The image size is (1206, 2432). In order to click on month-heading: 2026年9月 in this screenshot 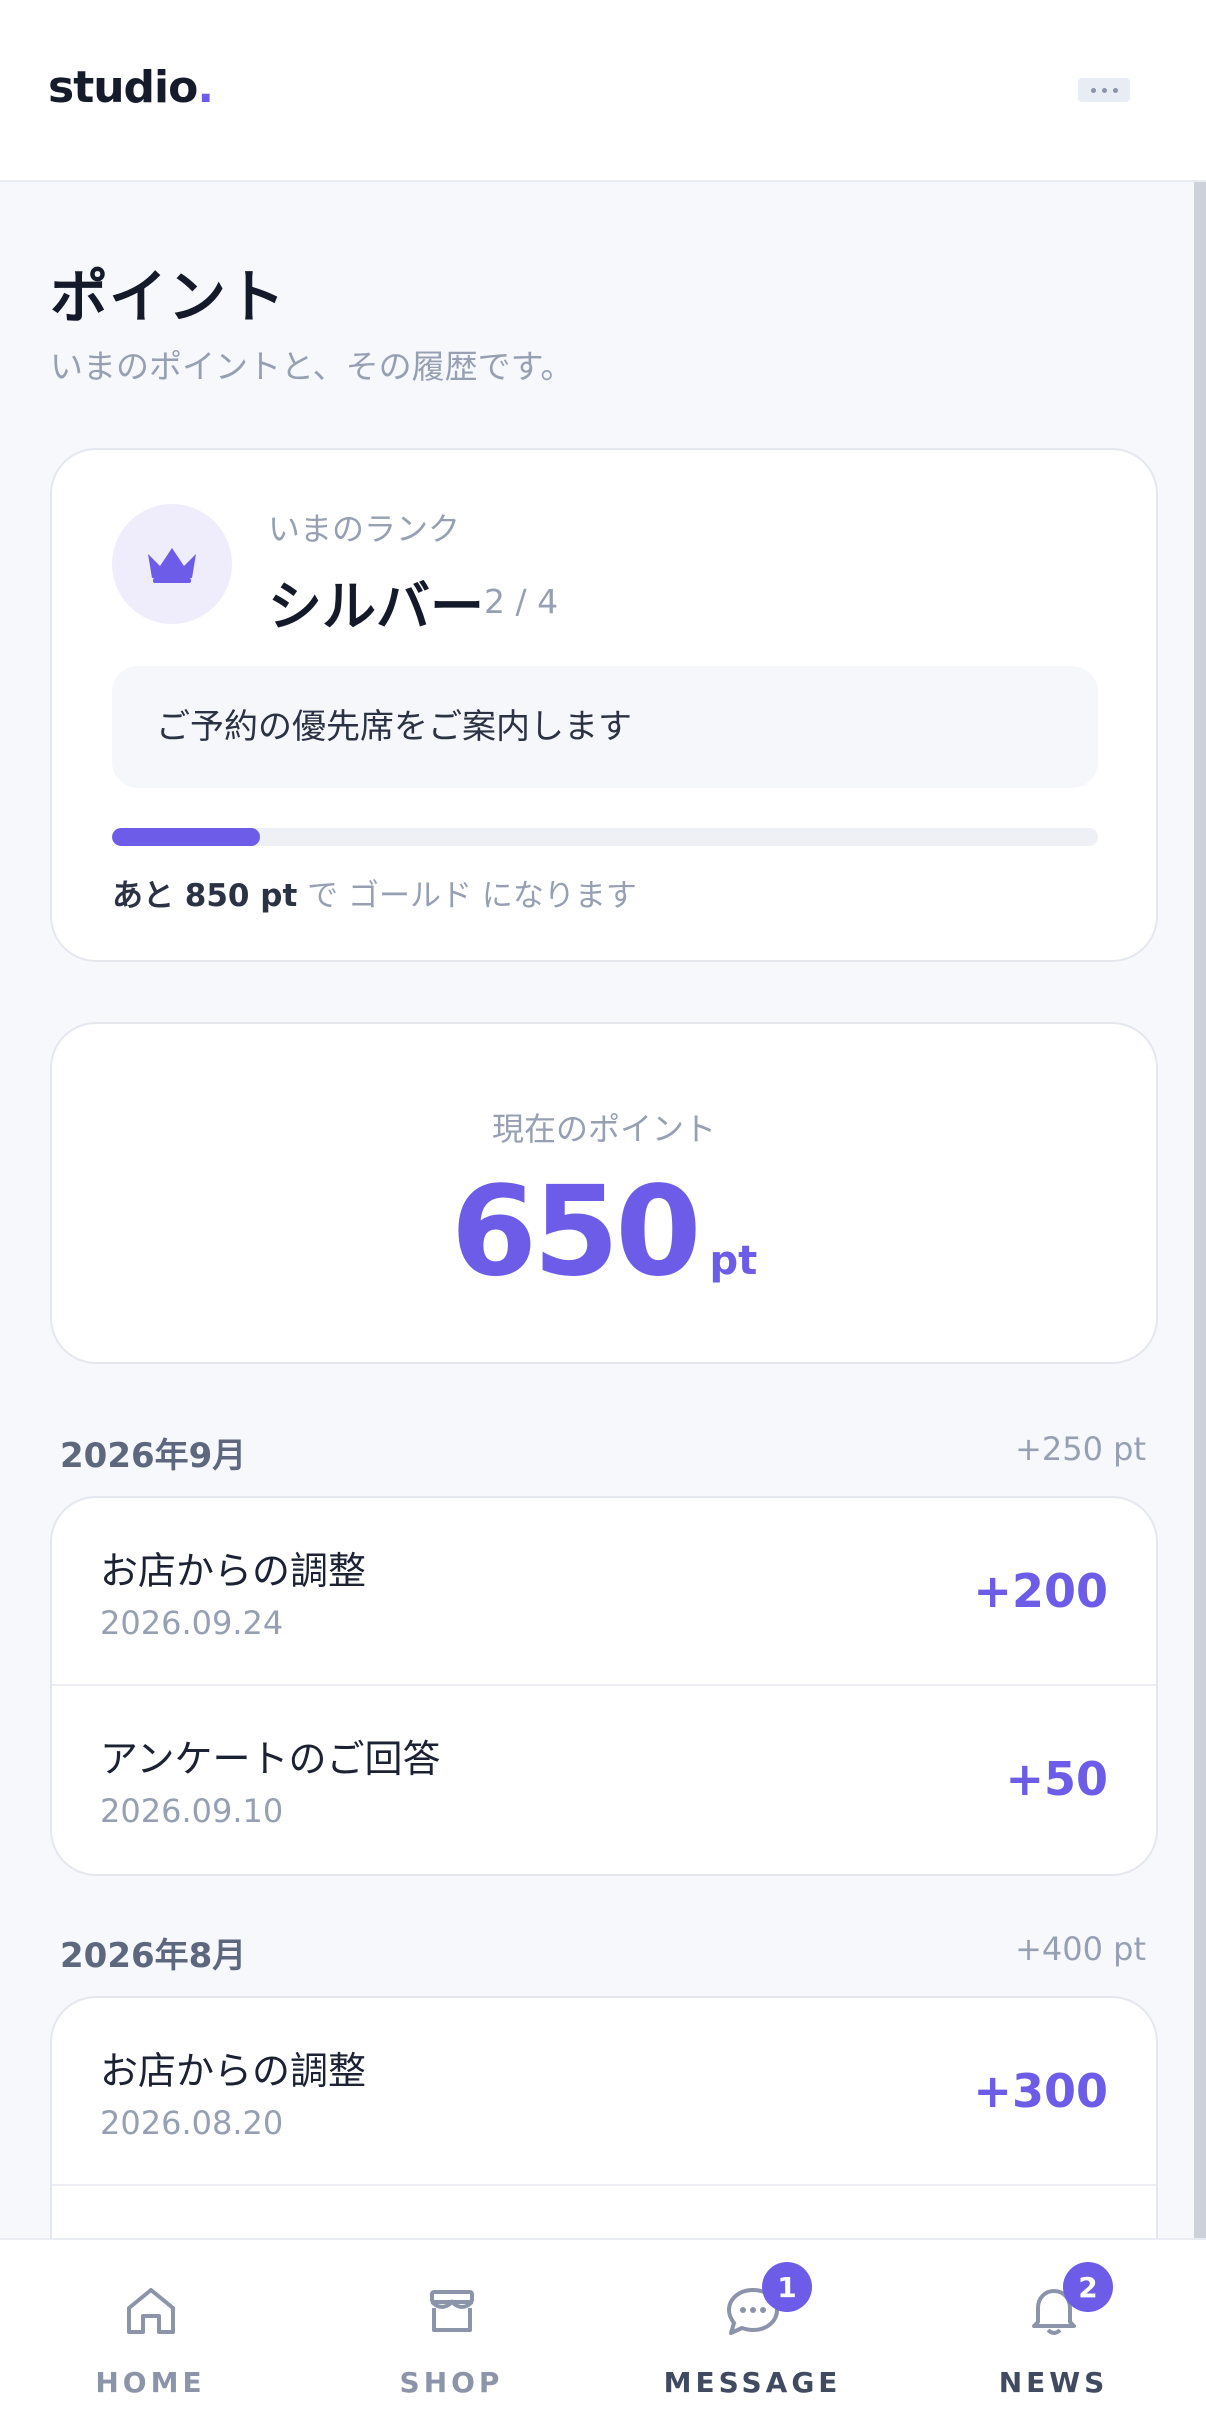, I will do `click(153, 1456)`.